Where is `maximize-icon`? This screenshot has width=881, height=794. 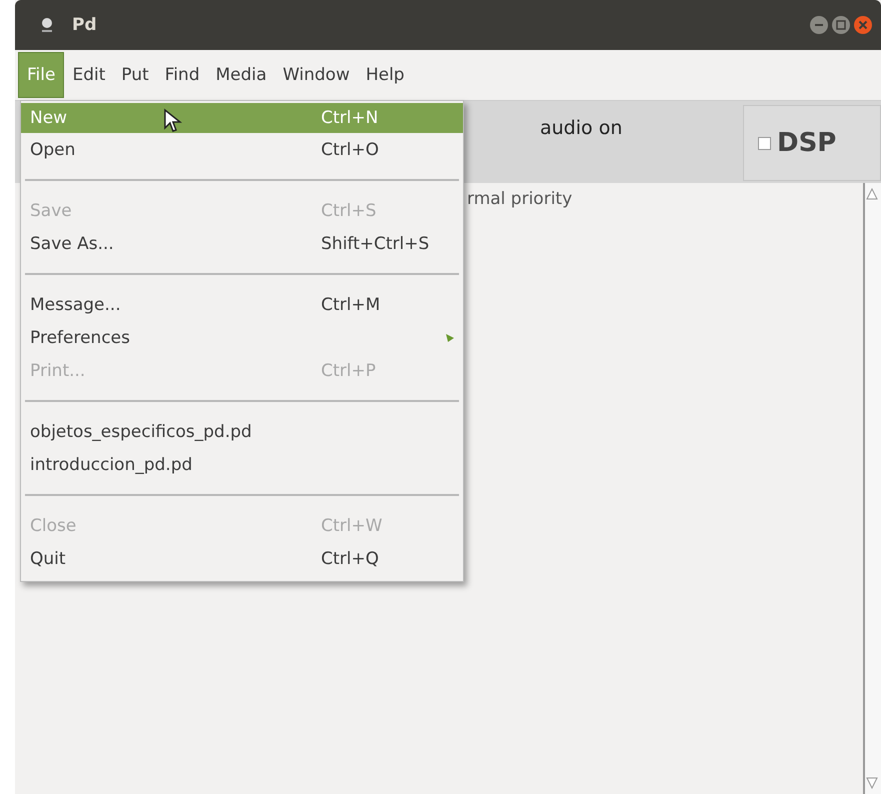 maximize-icon is located at coordinates (841, 25).